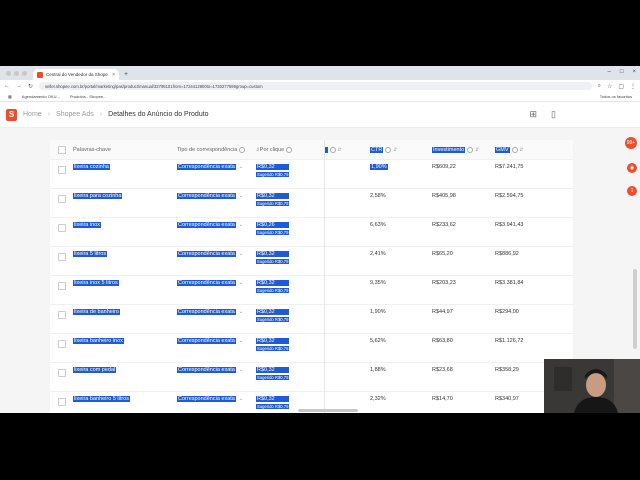 Image resolution: width=640 pixels, height=480 pixels. I want to click on vertical-scrollbar, so click(635, 309).